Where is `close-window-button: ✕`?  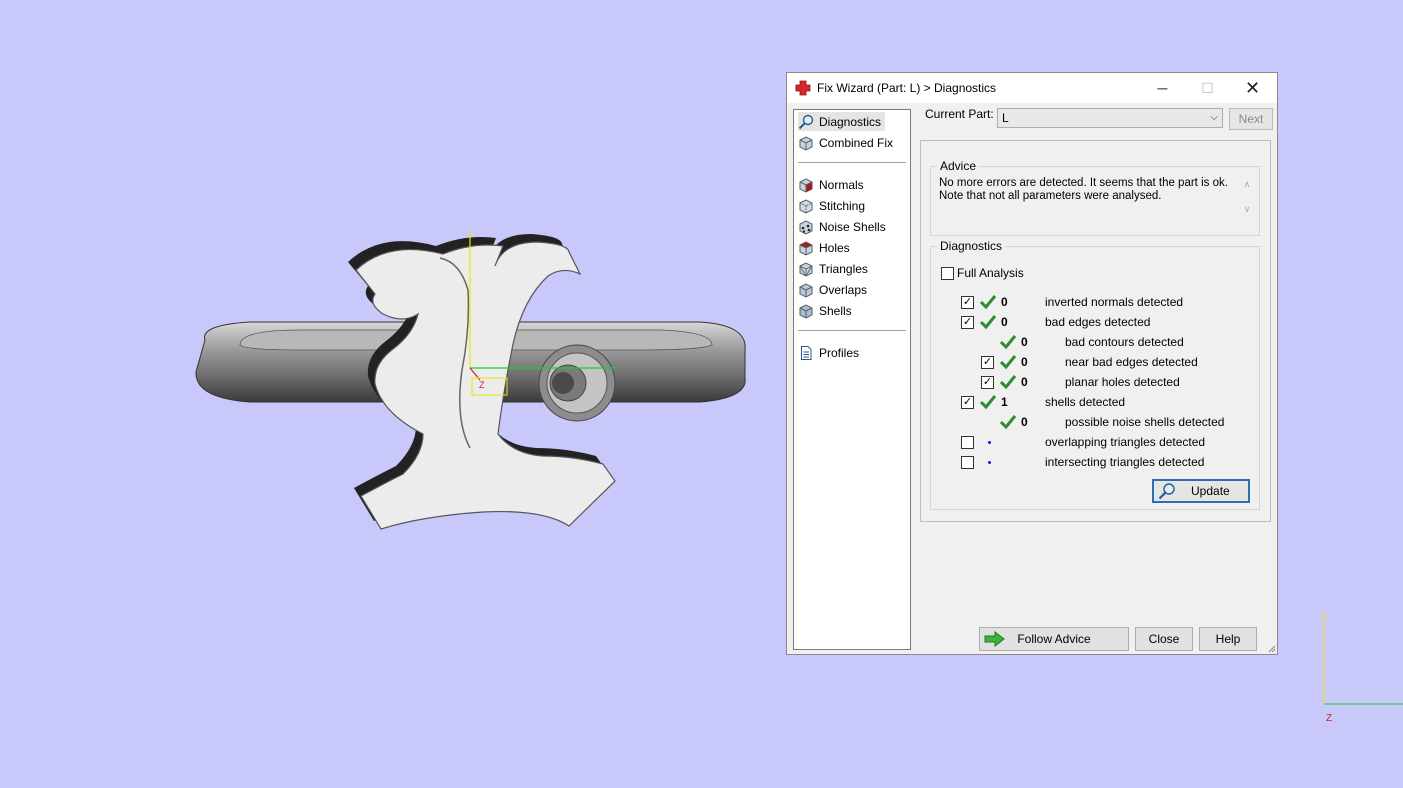 close-window-button: ✕ is located at coordinates (1252, 88).